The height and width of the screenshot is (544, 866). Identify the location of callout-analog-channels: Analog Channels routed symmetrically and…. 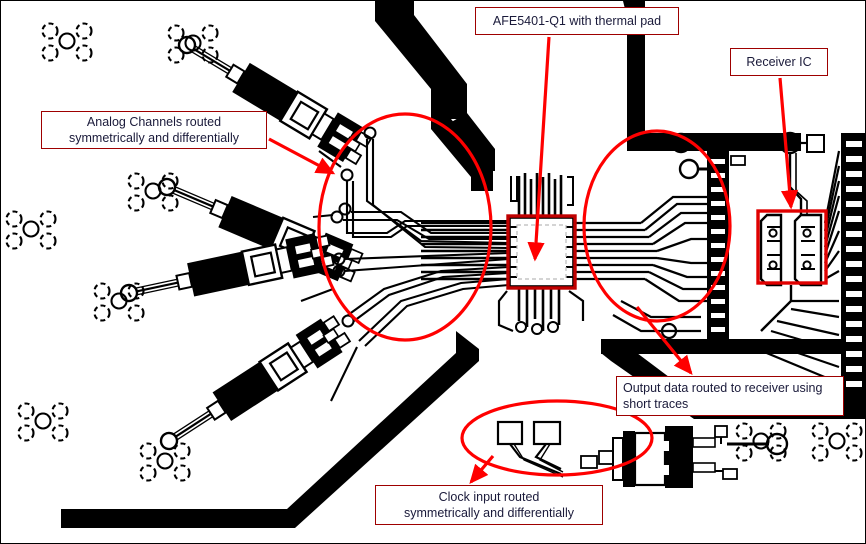
(154, 130).